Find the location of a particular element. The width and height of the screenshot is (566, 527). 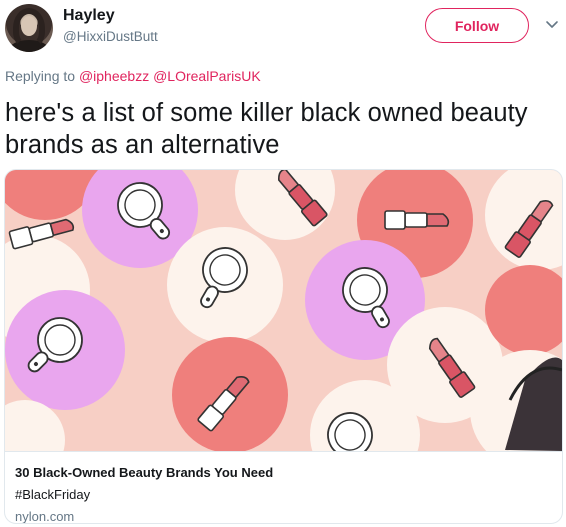

replying-to: Replying to @ipheebzz @LOrealParisUK is located at coordinates (133, 76).